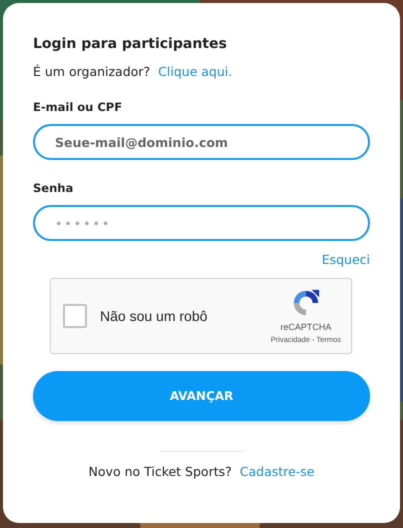  What do you see at coordinates (91, 71) in the screenshot?
I see `organizer-question: É um organizador?` at bounding box center [91, 71].